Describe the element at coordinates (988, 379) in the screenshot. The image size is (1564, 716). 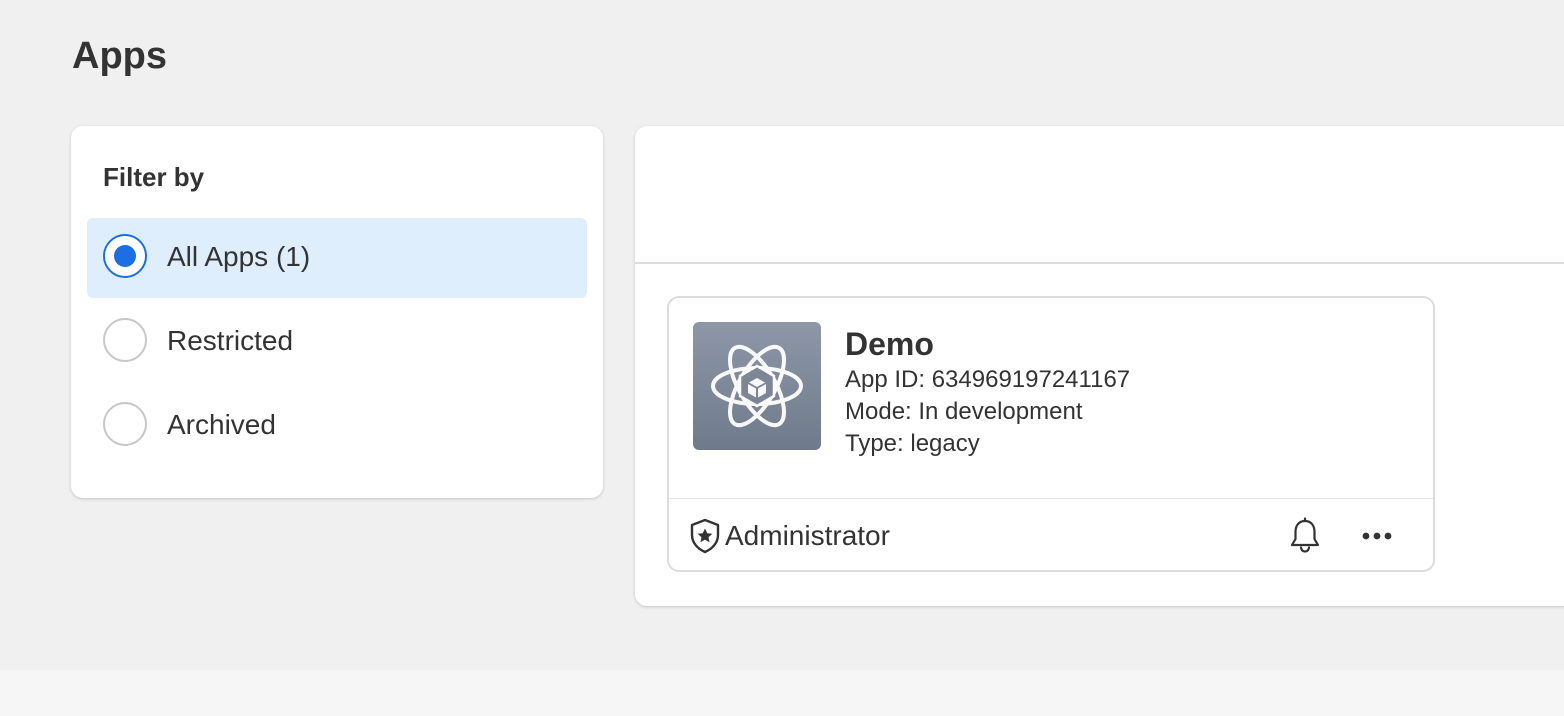
I see `app-id: App ID: 634969197241167` at that location.